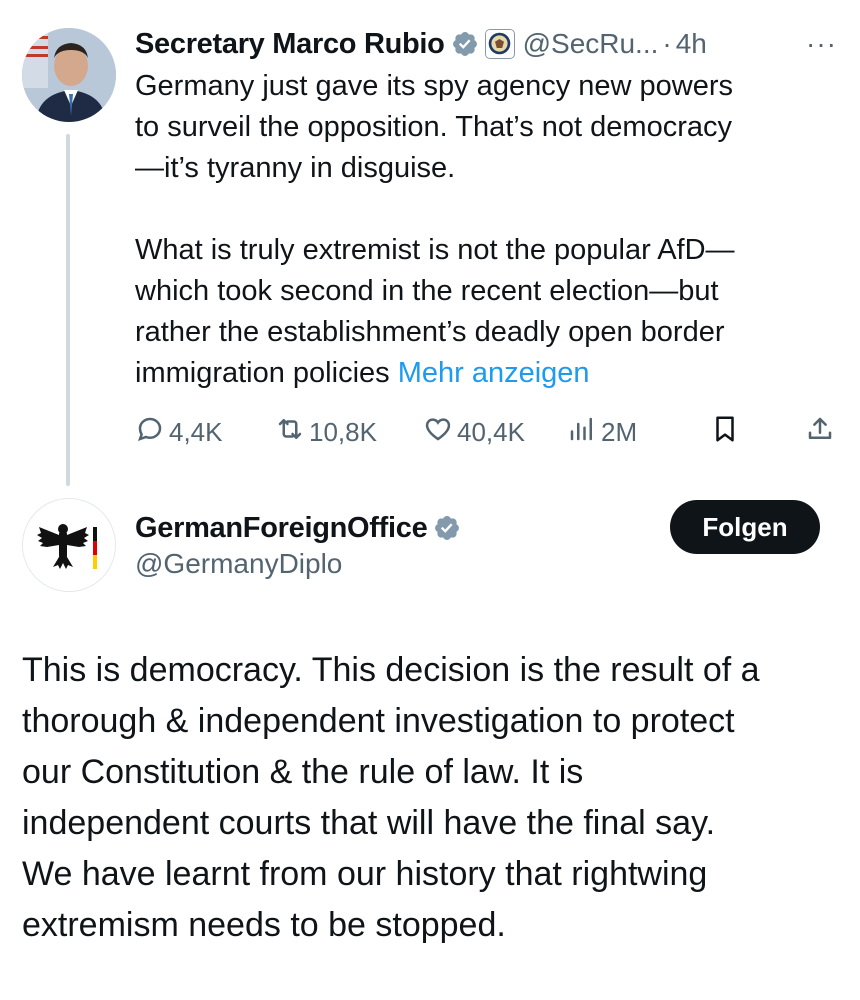 This screenshot has height=1000, width=860. Describe the element at coordinates (292, 432) in the screenshot. I see `repost-icon` at that location.